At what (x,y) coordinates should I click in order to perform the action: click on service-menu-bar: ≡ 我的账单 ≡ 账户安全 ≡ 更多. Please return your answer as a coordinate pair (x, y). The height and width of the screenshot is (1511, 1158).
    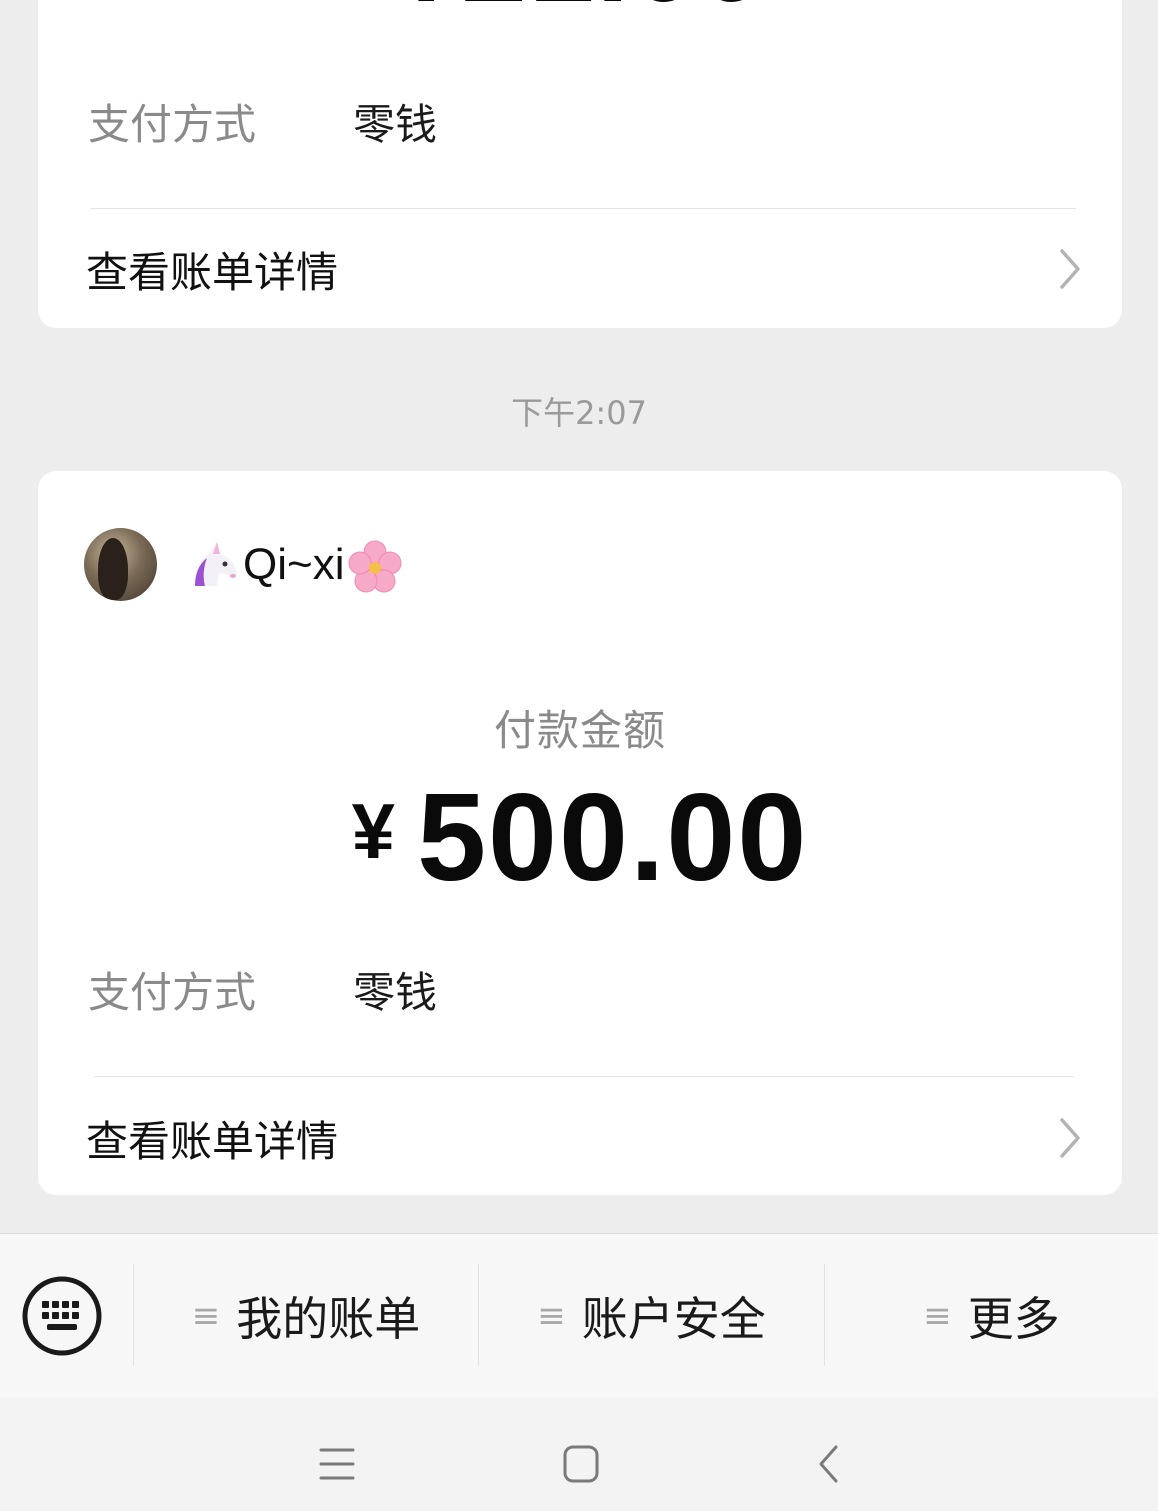
    Looking at the image, I should click on (579, 1316).